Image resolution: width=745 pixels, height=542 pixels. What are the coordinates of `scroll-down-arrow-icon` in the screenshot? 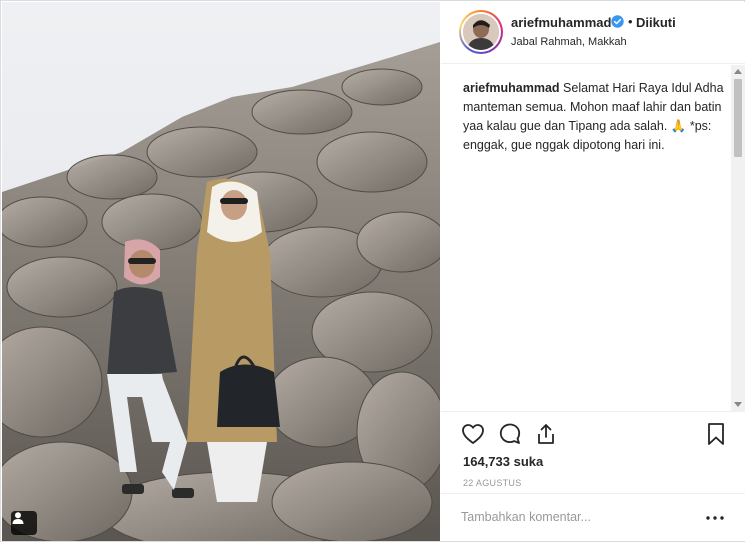 It's located at (738, 404).